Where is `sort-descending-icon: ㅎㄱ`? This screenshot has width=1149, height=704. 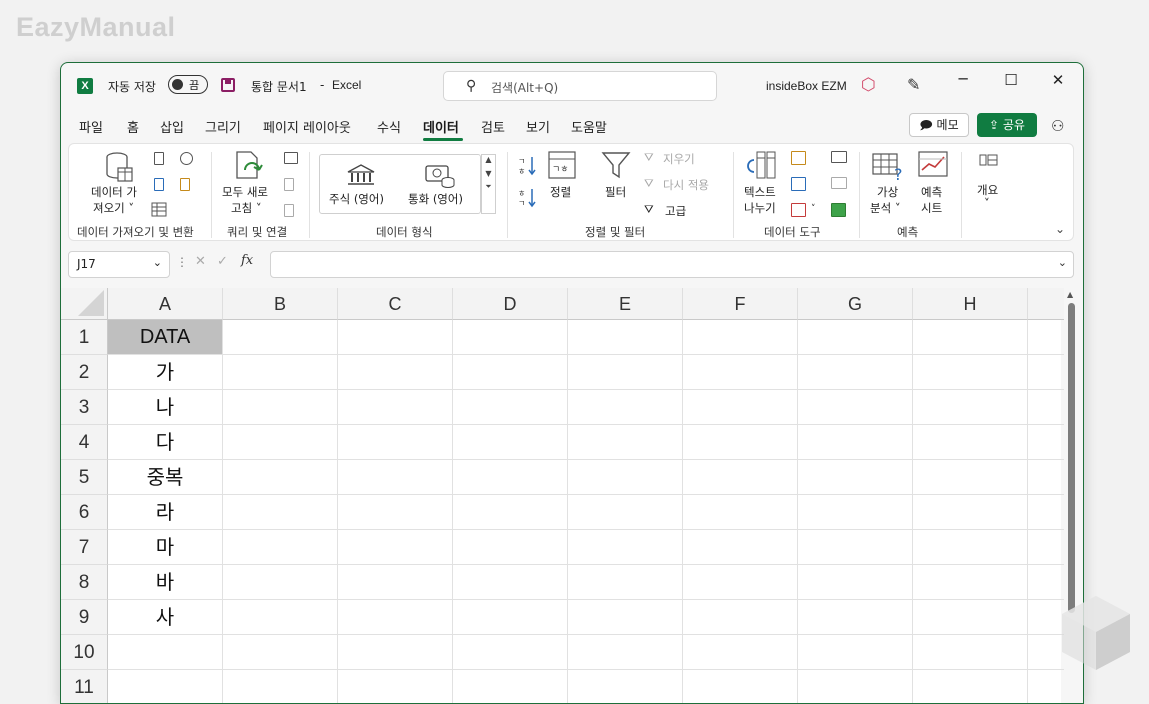
sort-descending-icon: ㅎㄱ is located at coordinates (528, 197).